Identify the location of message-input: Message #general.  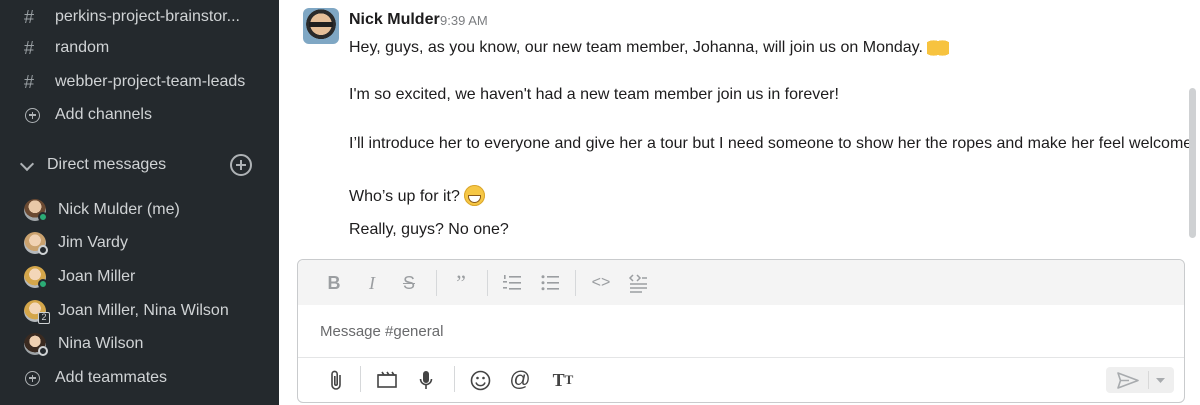
(741, 331).